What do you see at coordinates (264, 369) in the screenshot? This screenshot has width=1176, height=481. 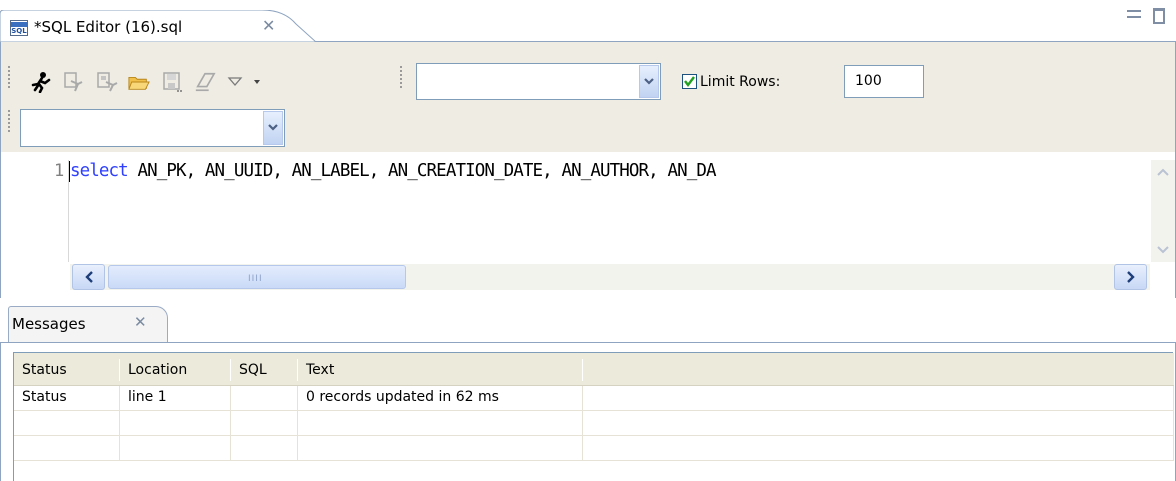 I see `column-header-sql: SQL` at bounding box center [264, 369].